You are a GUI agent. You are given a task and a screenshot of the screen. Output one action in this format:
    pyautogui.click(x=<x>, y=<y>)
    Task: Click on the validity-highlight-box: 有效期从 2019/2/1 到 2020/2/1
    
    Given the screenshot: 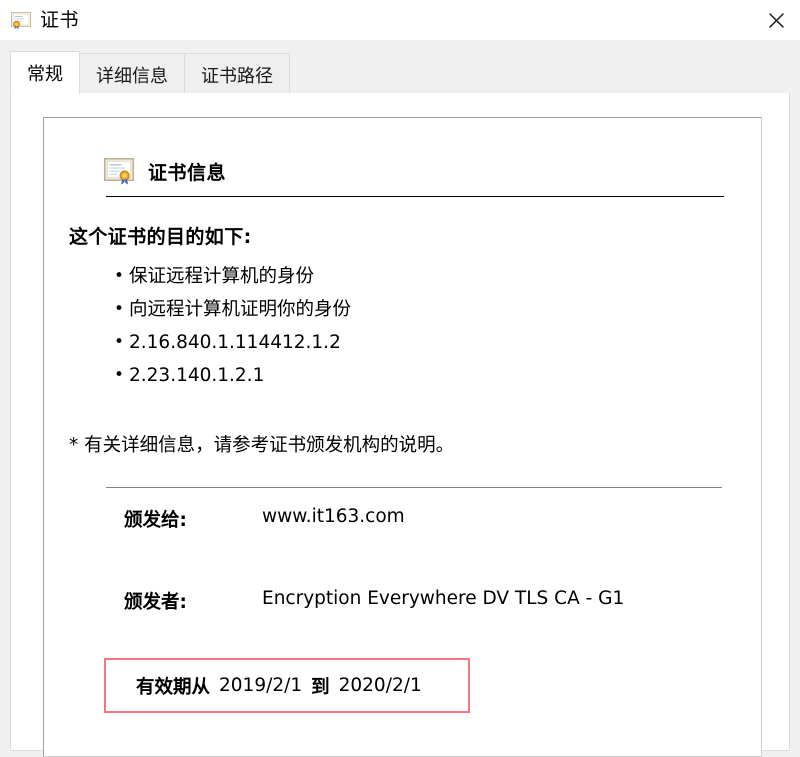 What is the action you would take?
    pyautogui.click(x=287, y=685)
    